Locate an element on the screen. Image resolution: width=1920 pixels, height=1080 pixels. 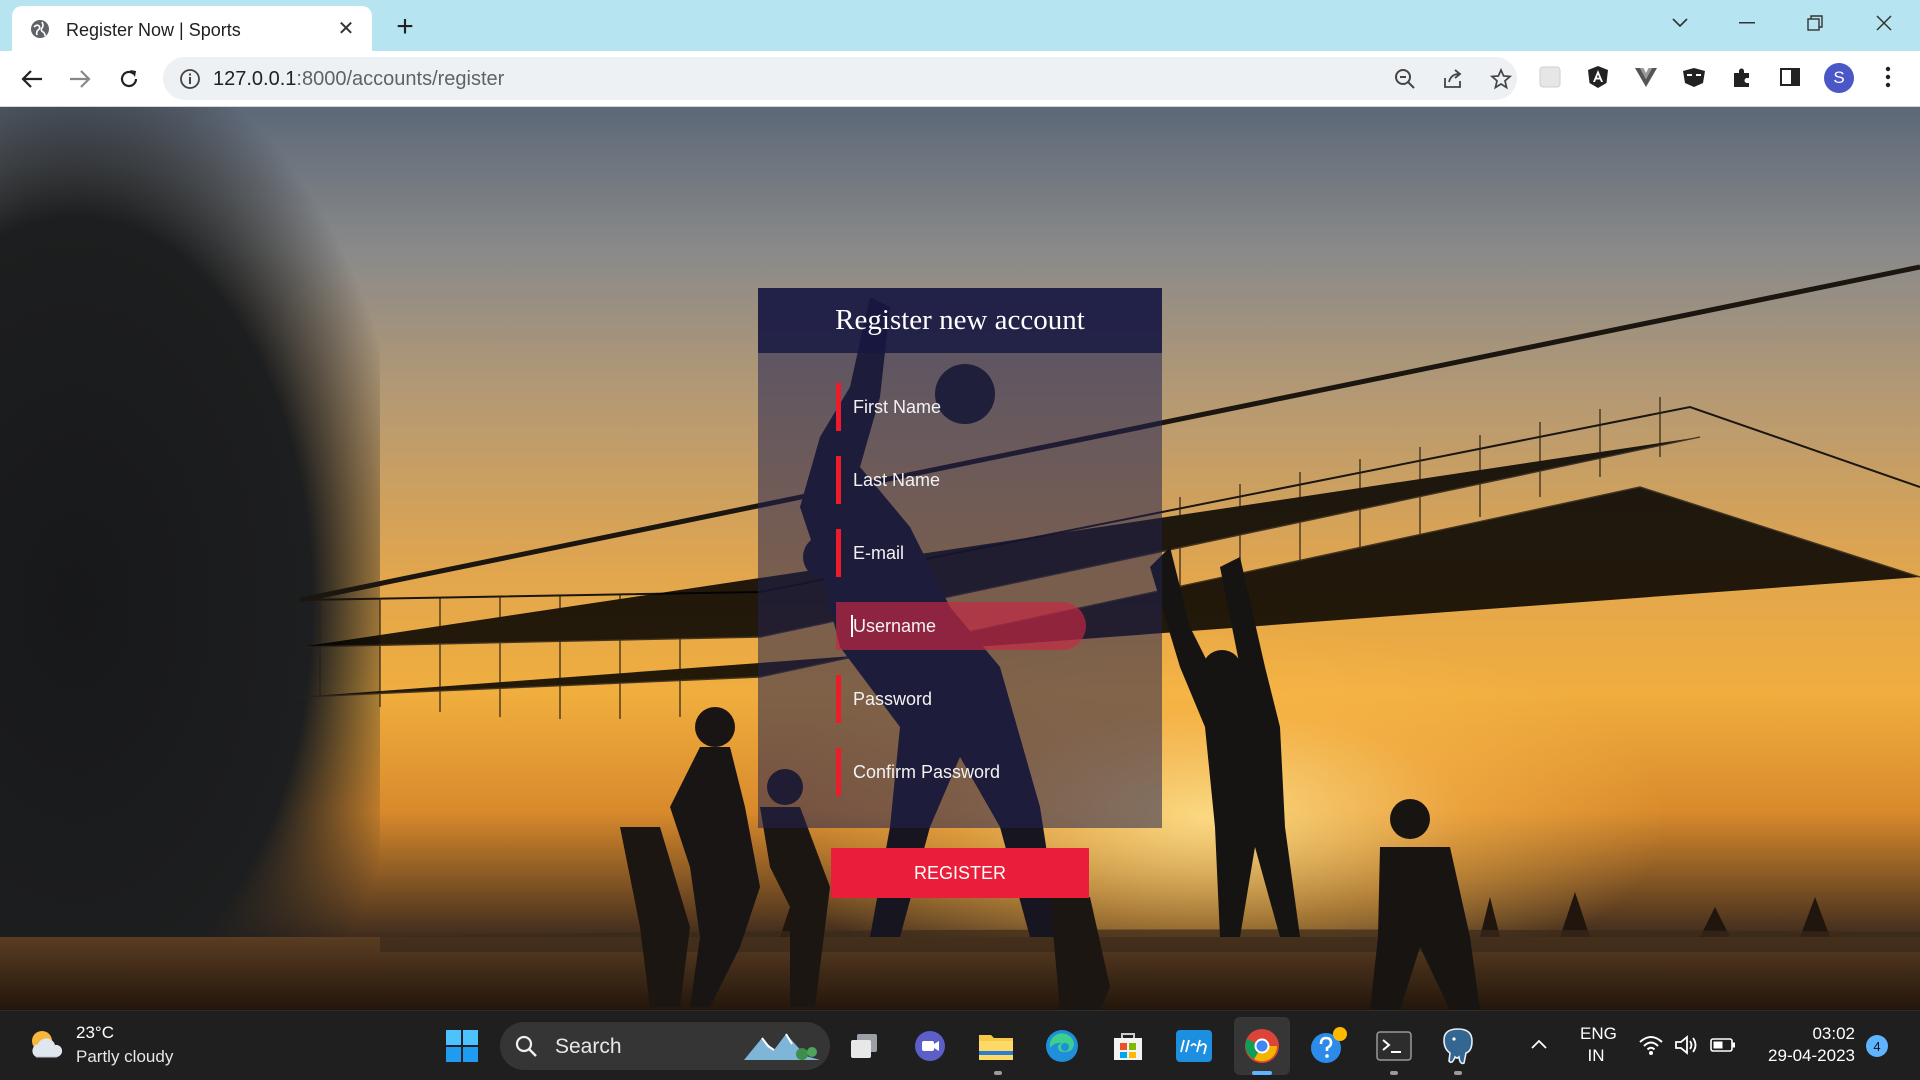
close-tab-icon: ✕ is located at coordinates (346, 28).